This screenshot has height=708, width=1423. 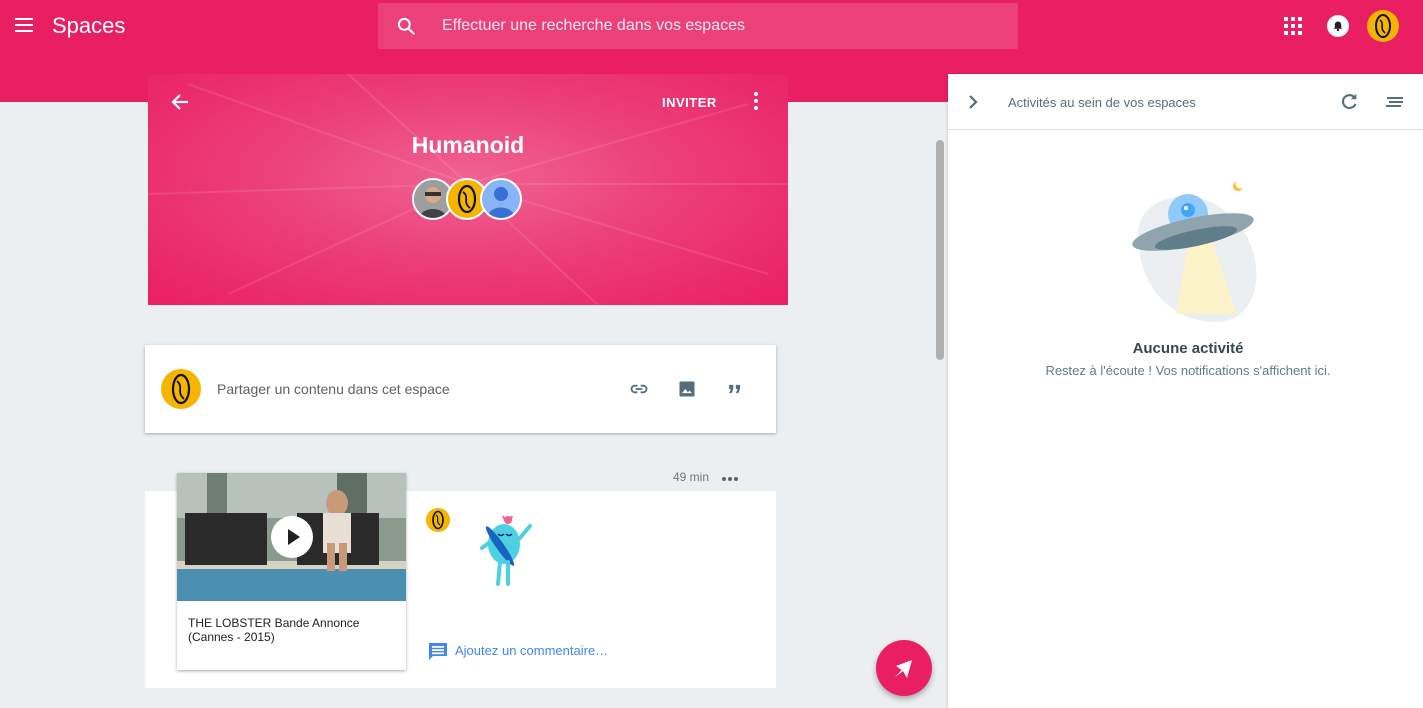 What do you see at coordinates (1338, 26) in the screenshot?
I see `bell-icon` at bounding box center [1338, 26].